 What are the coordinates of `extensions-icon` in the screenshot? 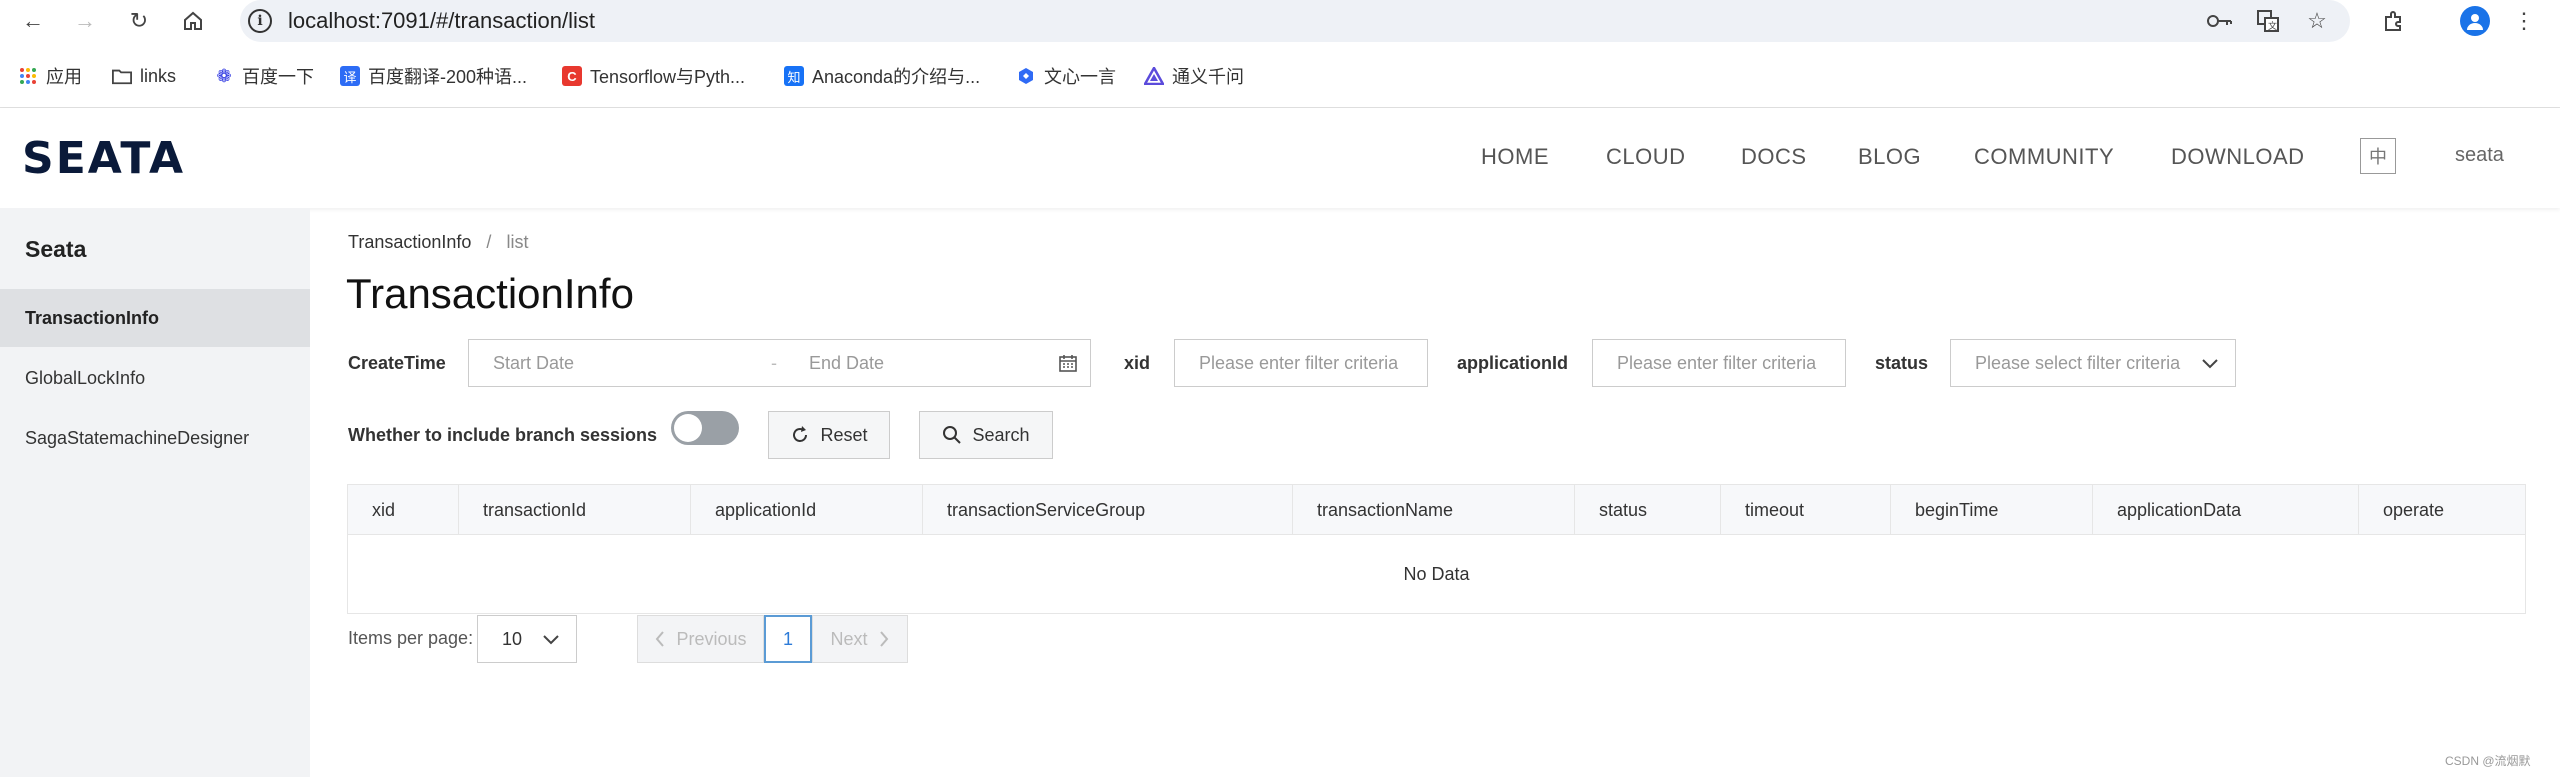 It's located at (2394, 21).